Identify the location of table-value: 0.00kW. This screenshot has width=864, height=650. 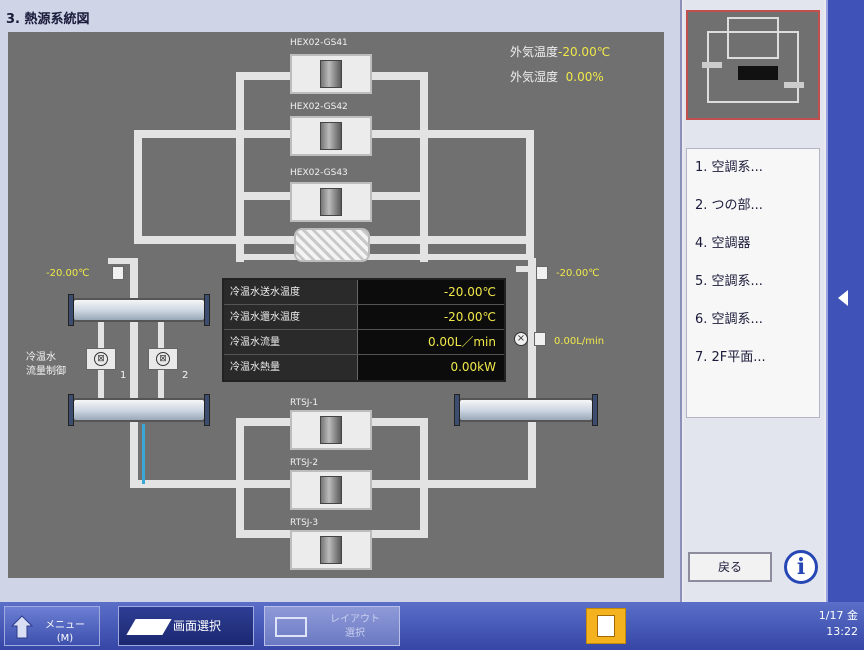
(431, 367).